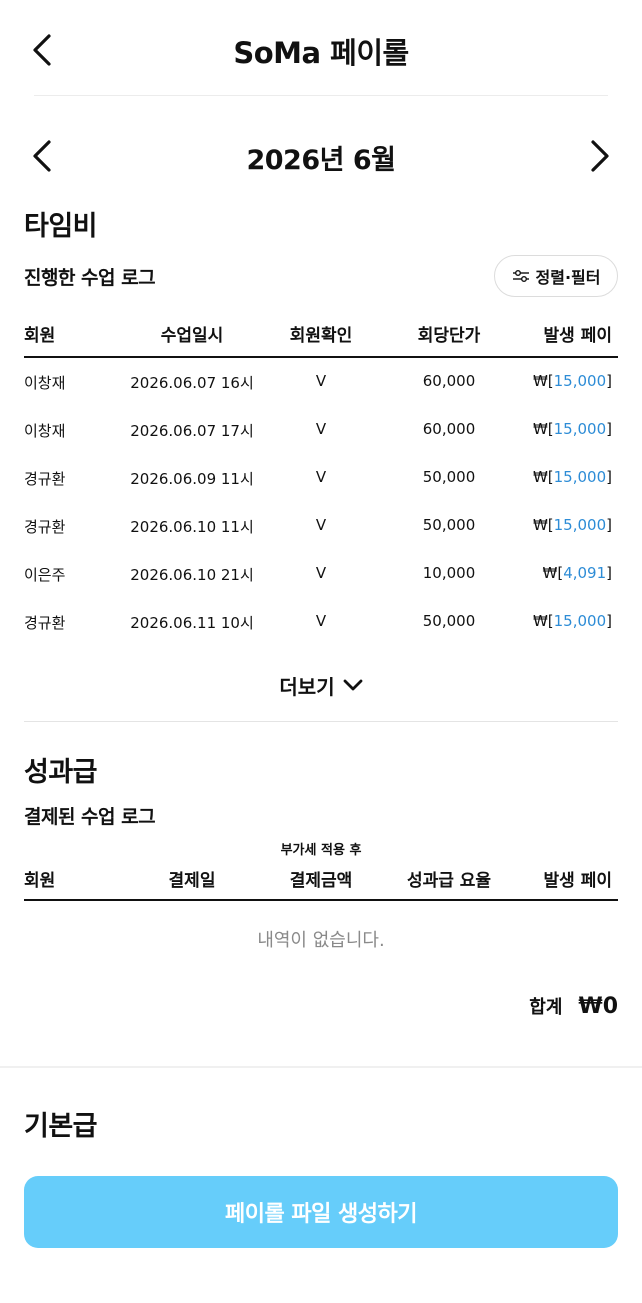 This screenshot has width=642, height=1303. I want to click on time-pay-subtitle: 진행한 수업 로그, so click(90, 278).